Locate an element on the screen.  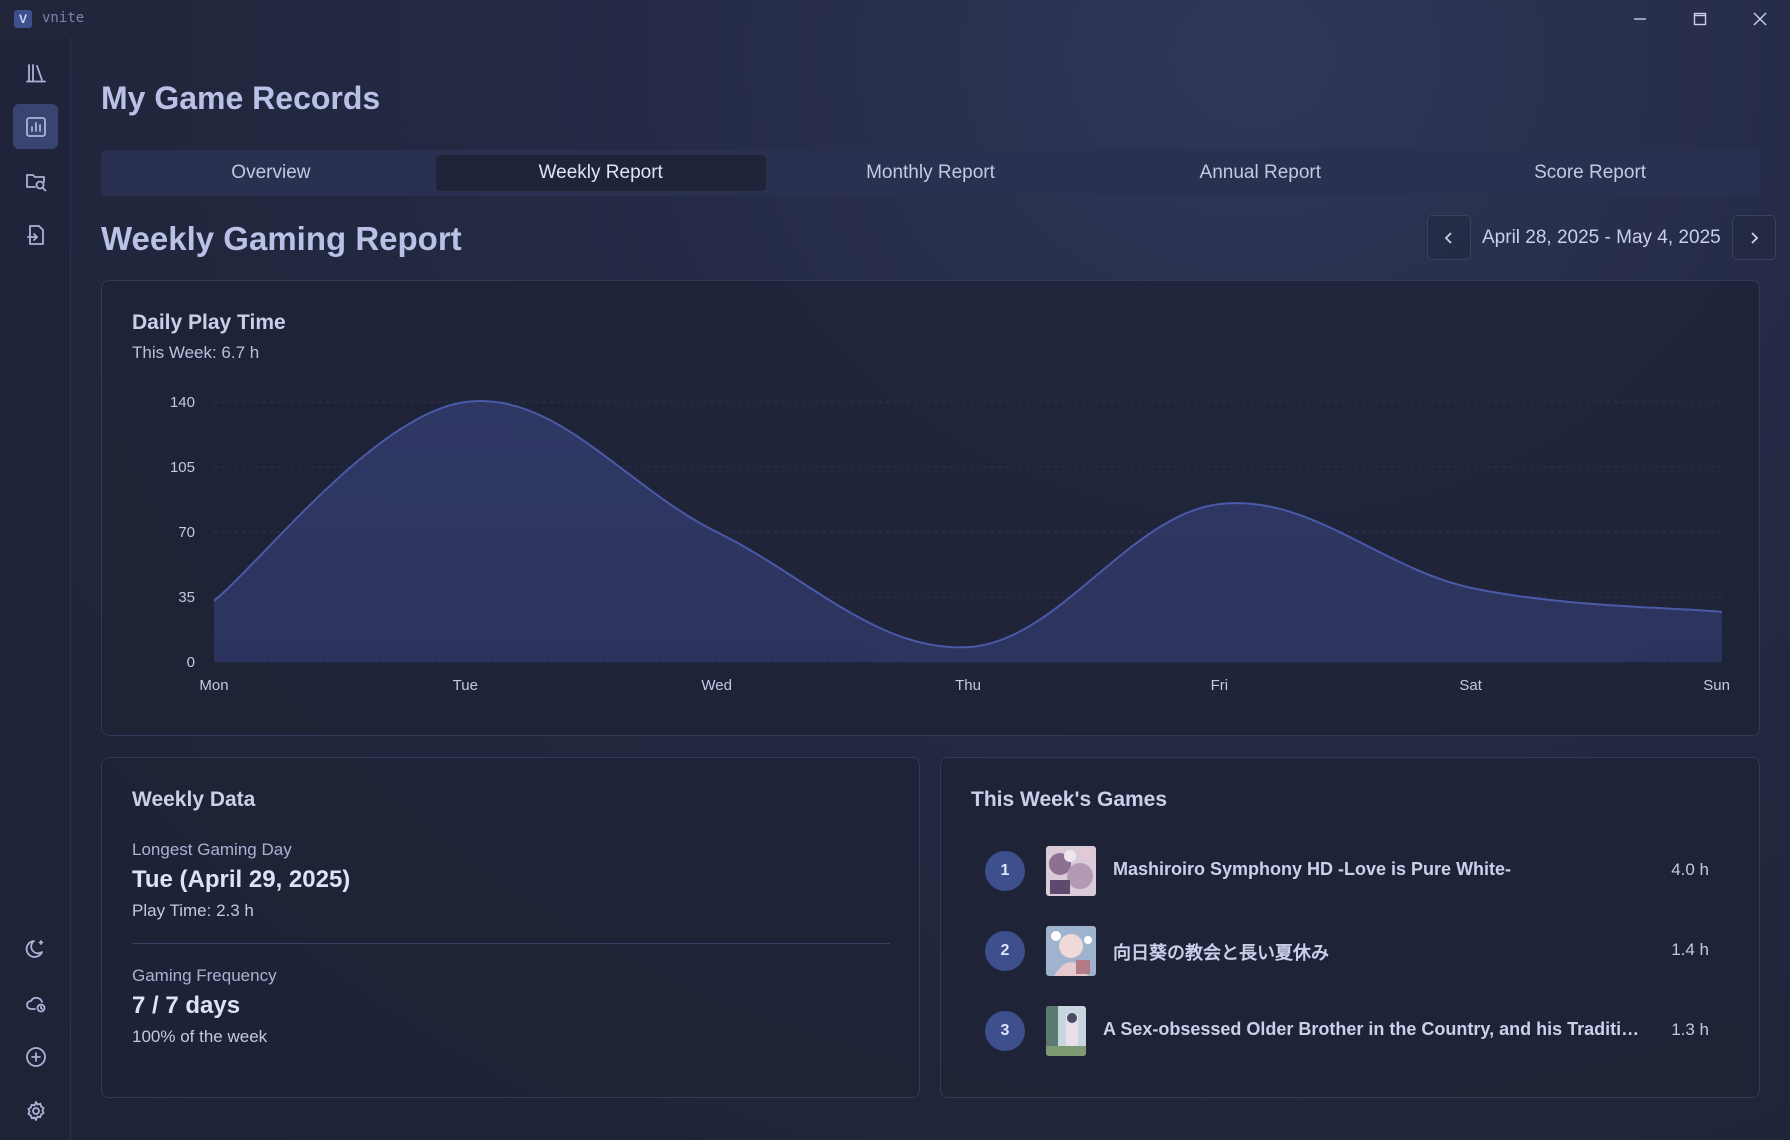
game-playtime: 1.4 h is located at coordinates (1690, 949).